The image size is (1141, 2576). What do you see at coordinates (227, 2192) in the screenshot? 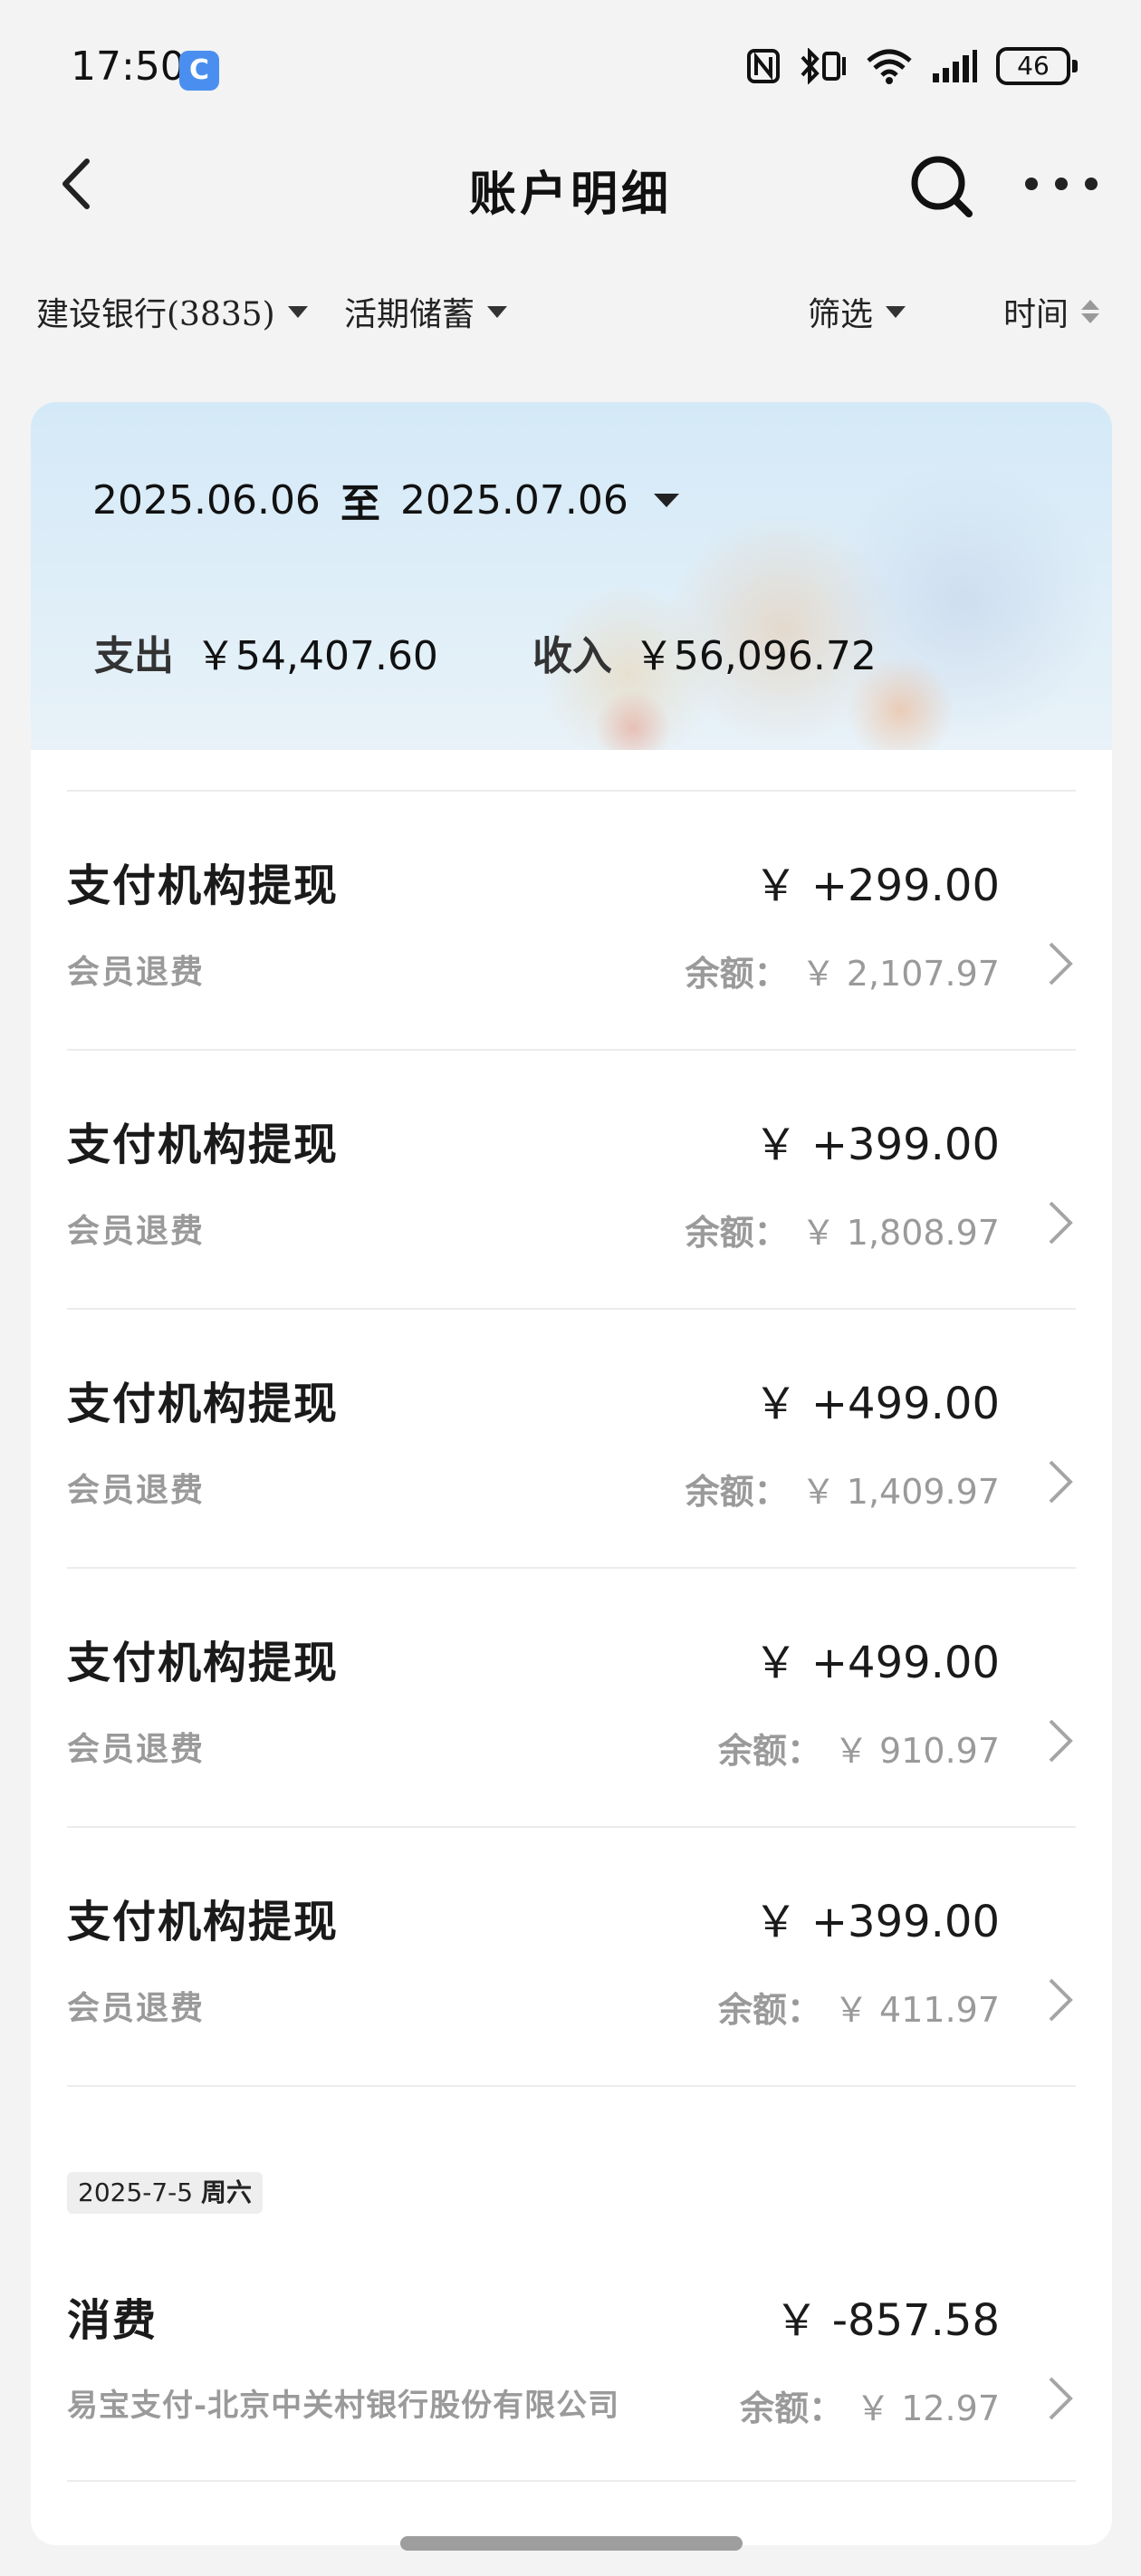
I see `date-group-weekday: 周六` at bounding box center [227, 2192].